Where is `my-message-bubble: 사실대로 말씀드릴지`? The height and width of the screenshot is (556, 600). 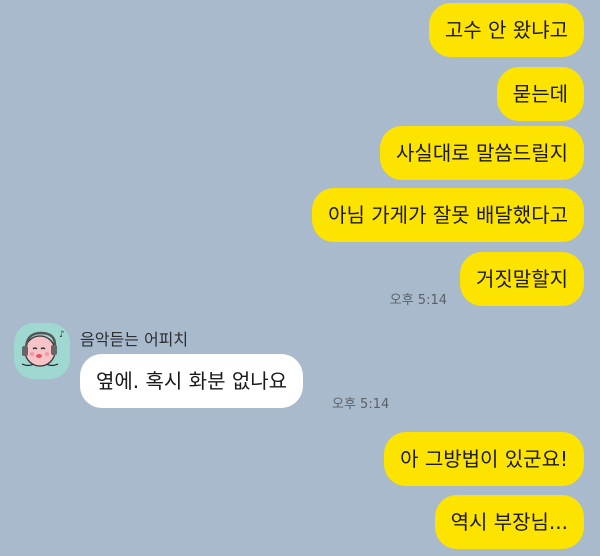
my-message-bubble: 사실대로 말씀드릴지 is located at coordinates (482, 153).